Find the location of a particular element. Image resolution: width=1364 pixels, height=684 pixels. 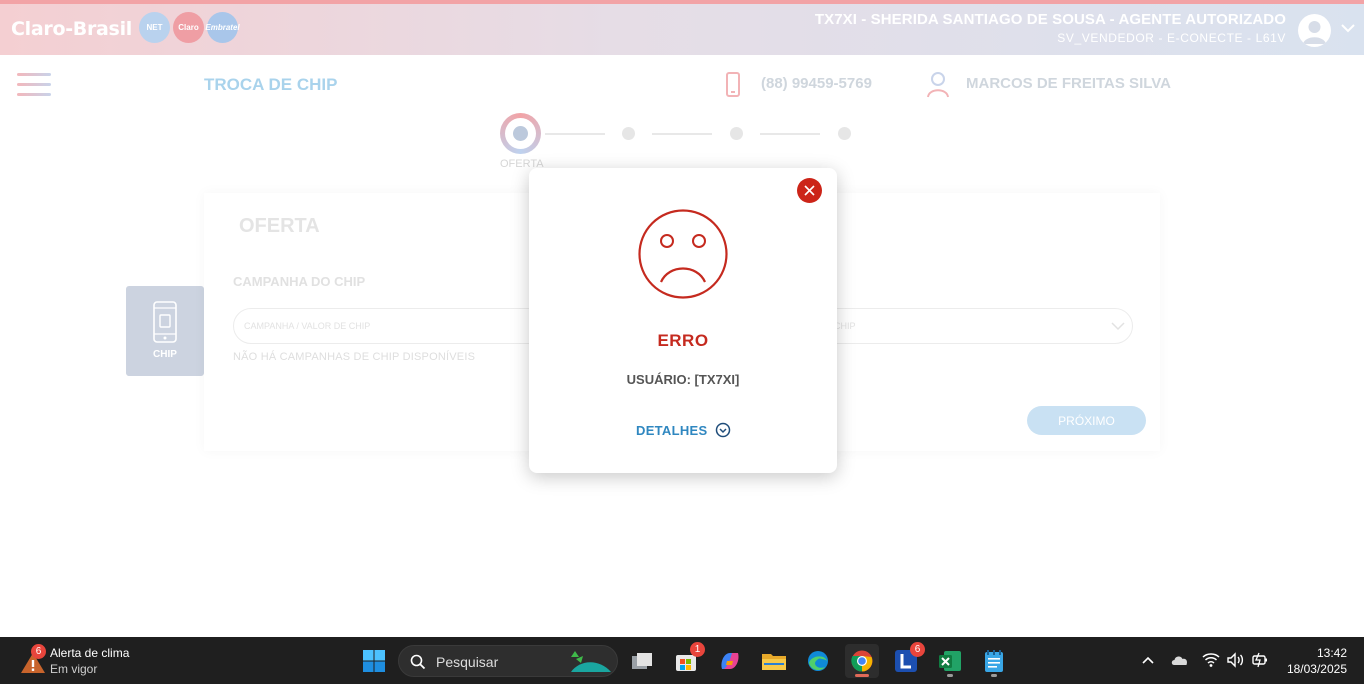

weather-badge: 6 is located at coordinates (38, 651).